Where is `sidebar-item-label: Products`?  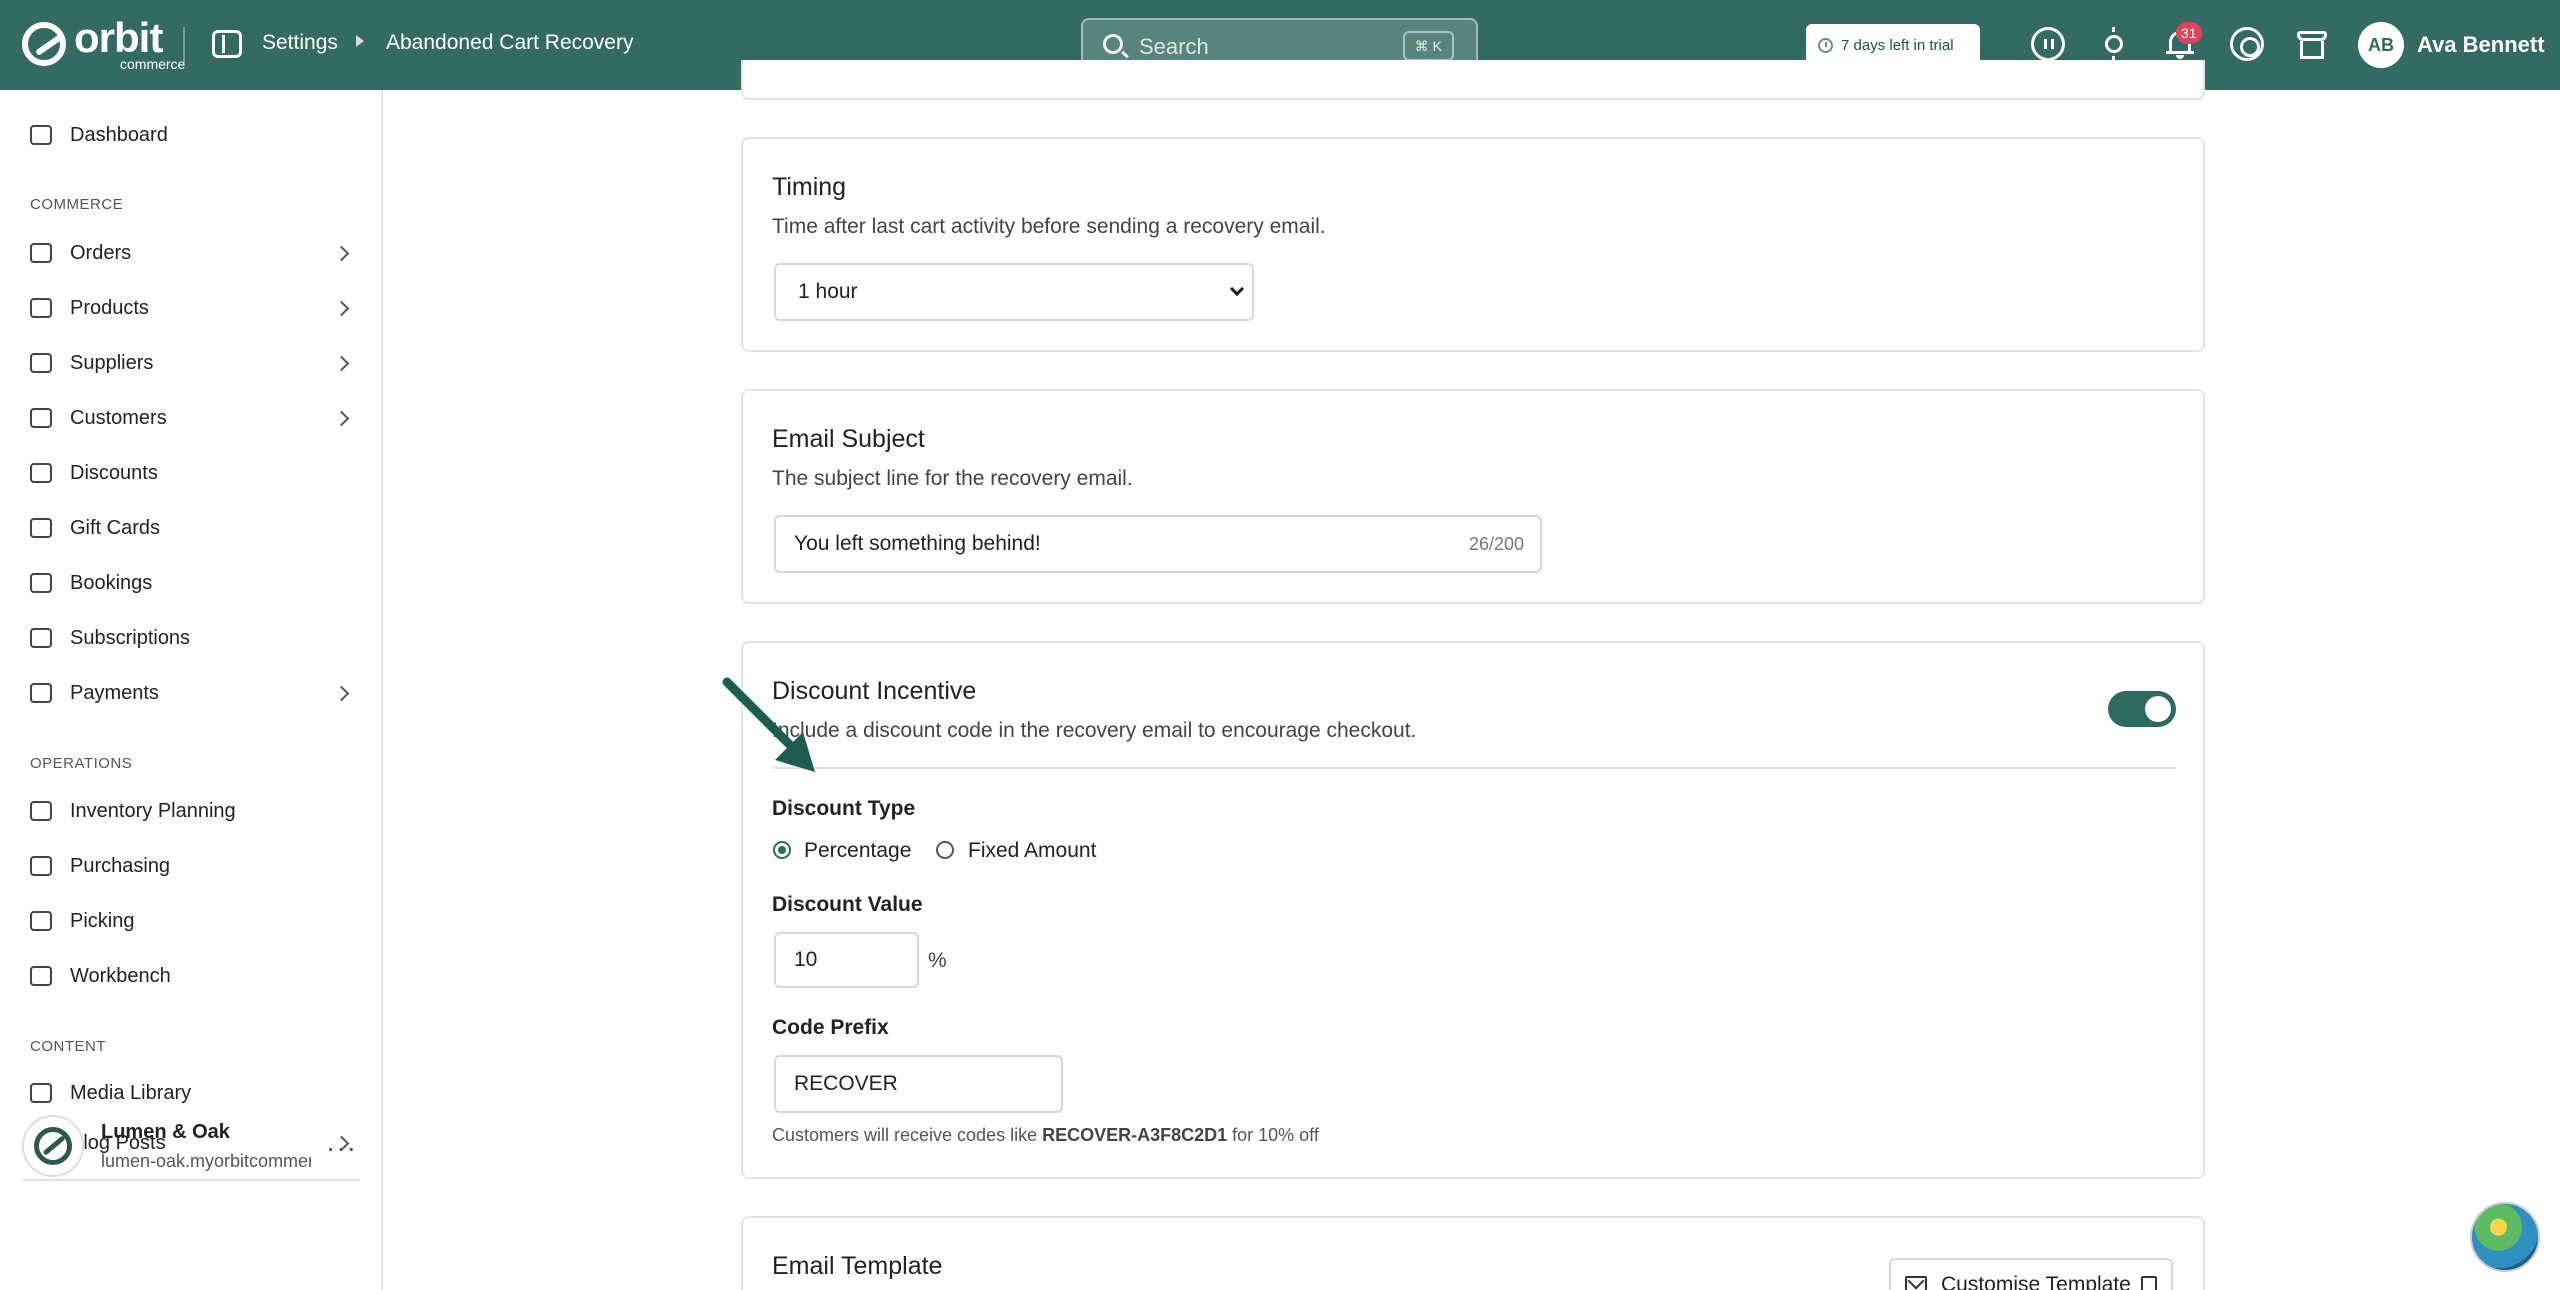 sidebar-item-label: Products is located at coordinates (109, 307).